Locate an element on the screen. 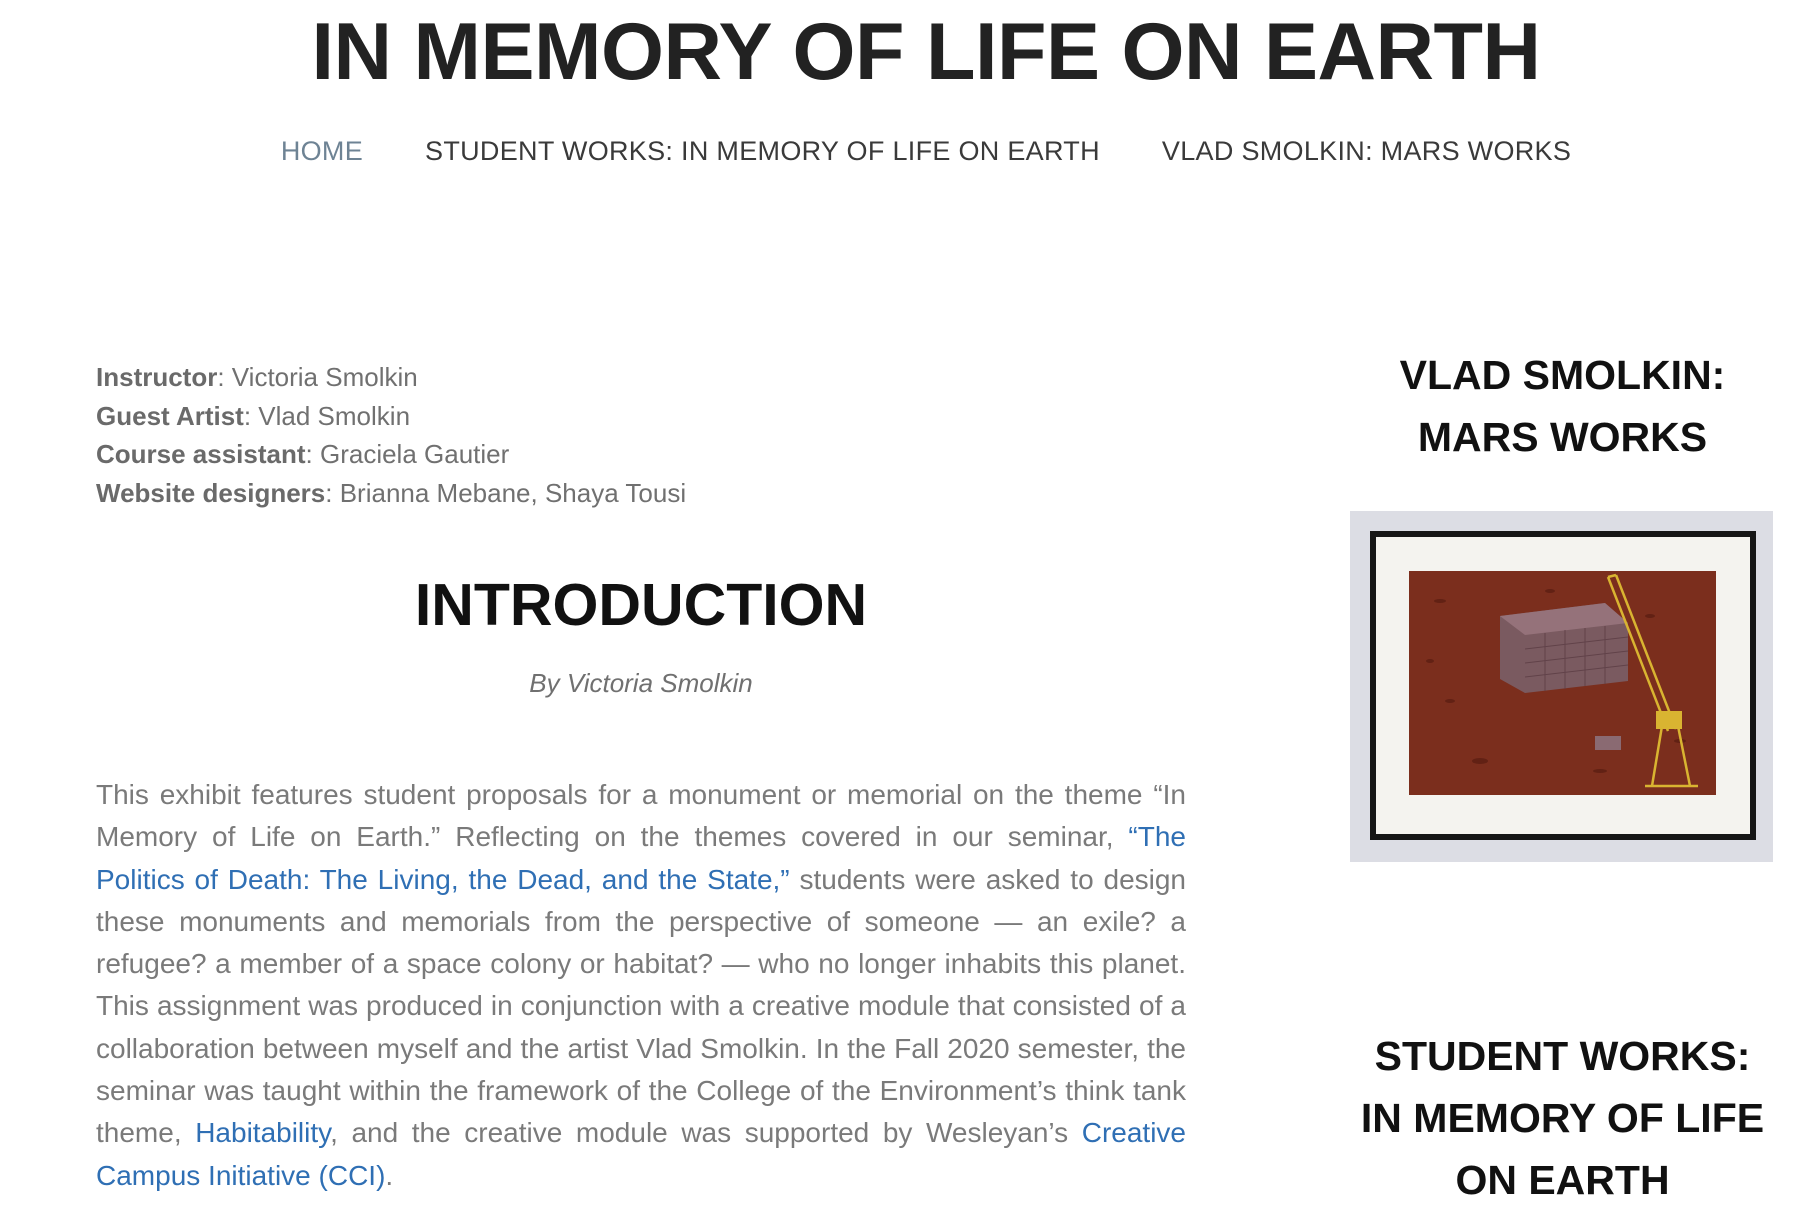  credit-value: : Graciela Gautier is located at coordinates (407, 454).